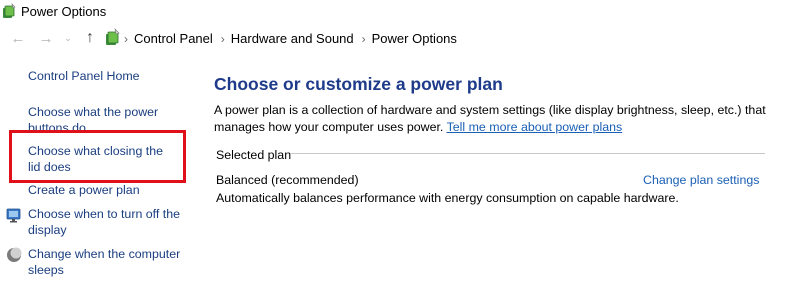  I want to click on arrow-up-icon: ↑, so click(90, 37).